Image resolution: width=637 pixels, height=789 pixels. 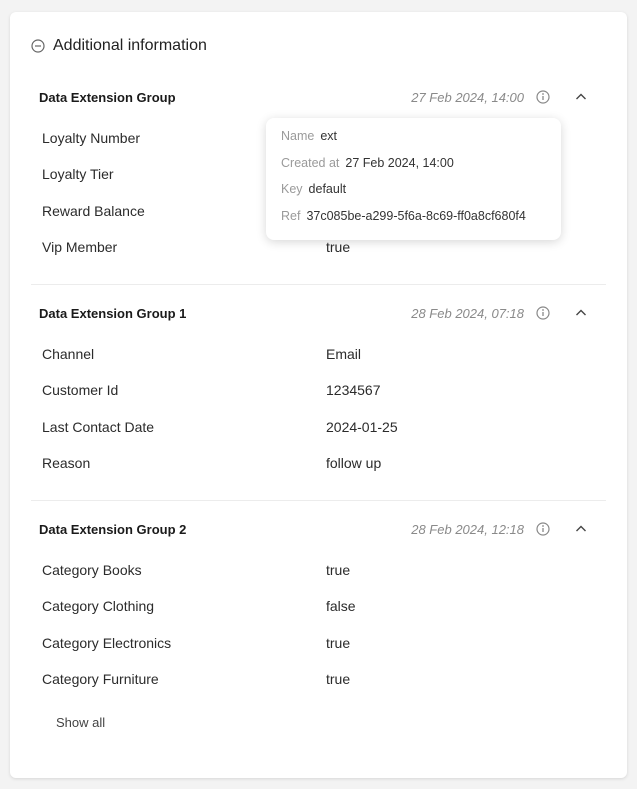 I want to click on attribute-key: Loyalty Tier, so click(x=78, y=174).